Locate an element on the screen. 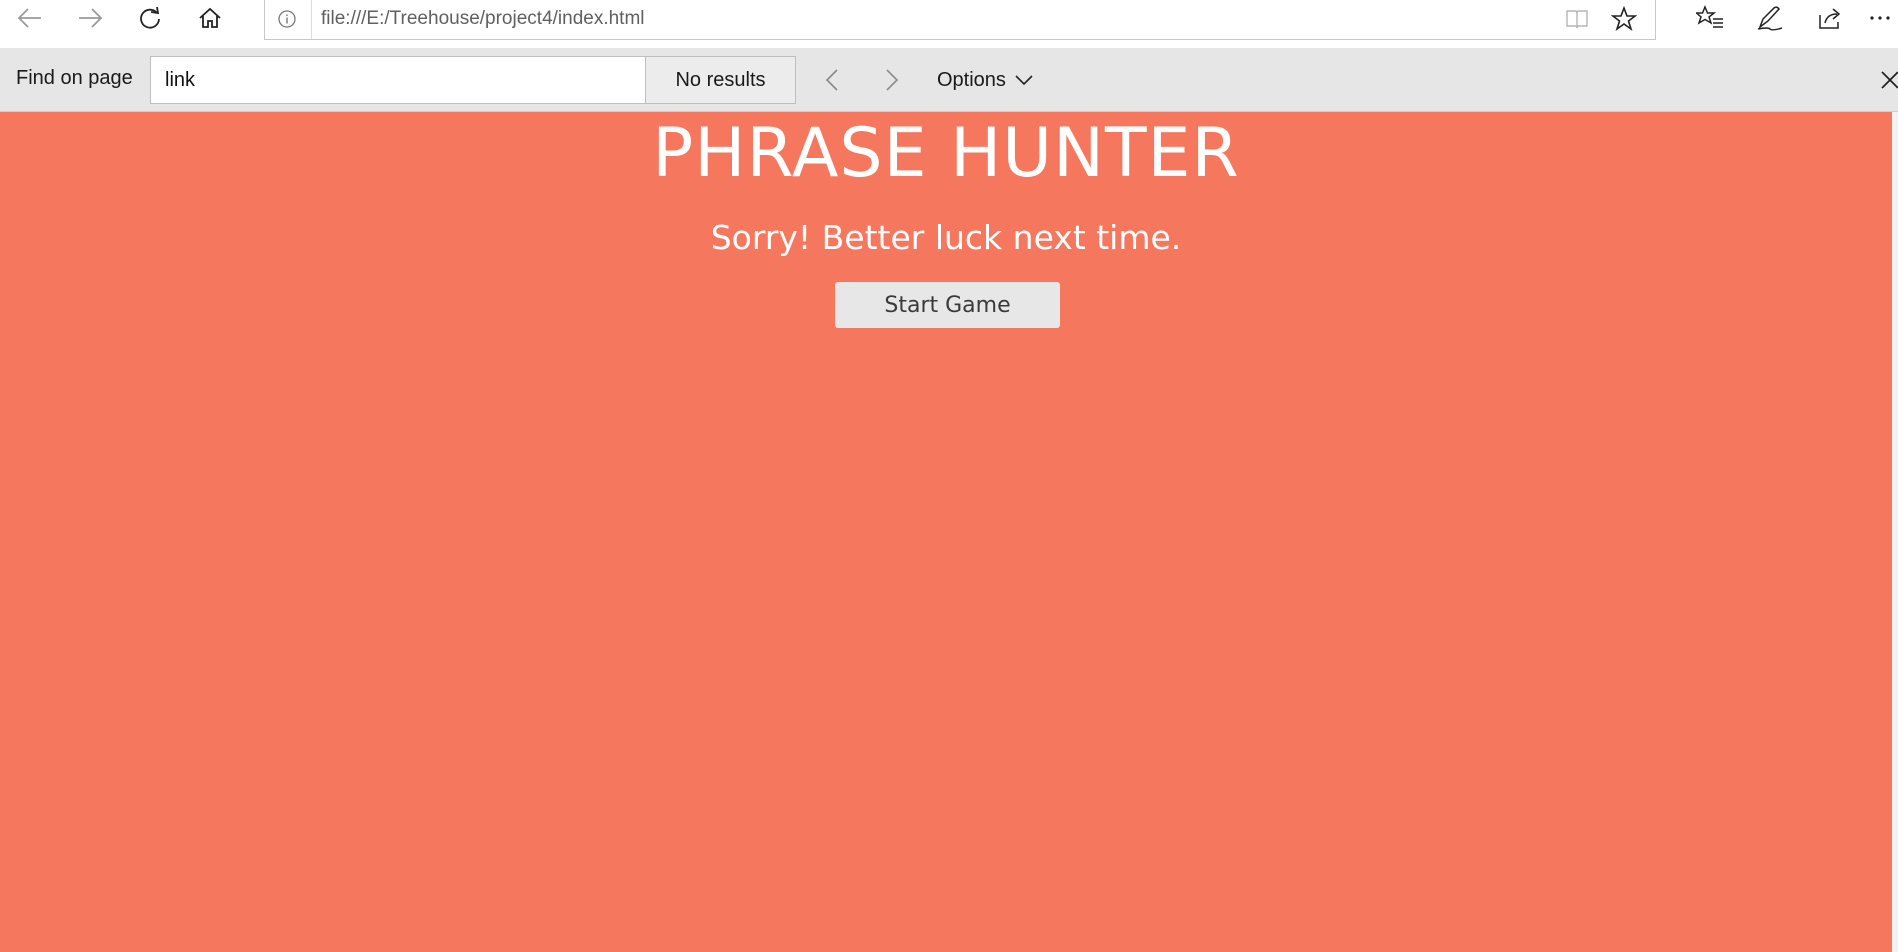 The height and width of the screenshot is (952, 1898). forward-icon is located at coordinates (91, 18).